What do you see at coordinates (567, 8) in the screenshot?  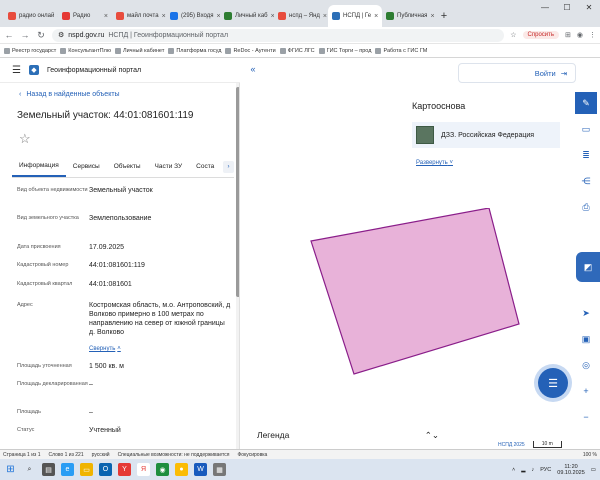 I see `maximize-icon: ☐` at bounding box center [567, 8].